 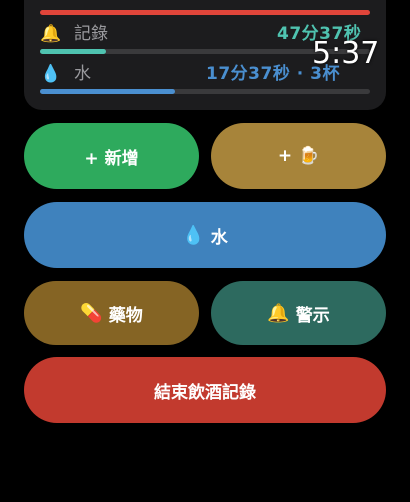 What do you see at coordinates (346, 53) in the screenshot?
I see `status-time: 5:37` at bounding box center [346, 53].